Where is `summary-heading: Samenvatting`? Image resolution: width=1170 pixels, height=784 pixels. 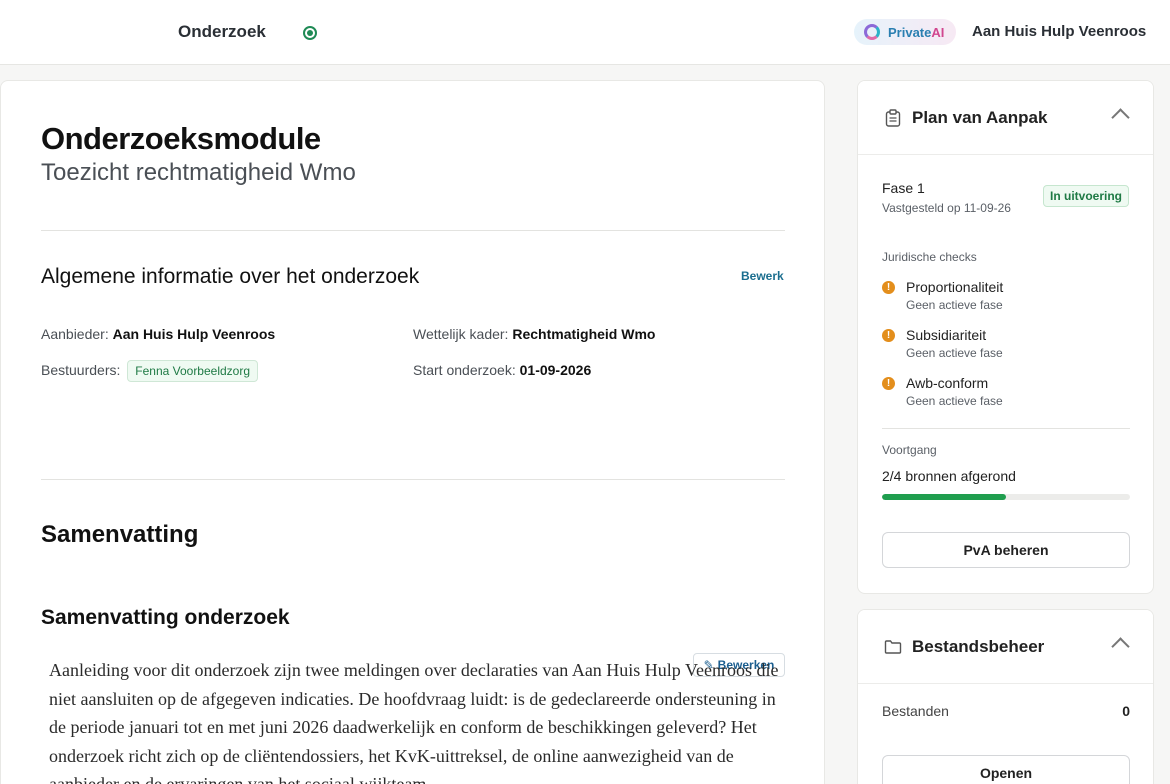 summary-heading: Samenvatting is located at coordinates (120, 534).